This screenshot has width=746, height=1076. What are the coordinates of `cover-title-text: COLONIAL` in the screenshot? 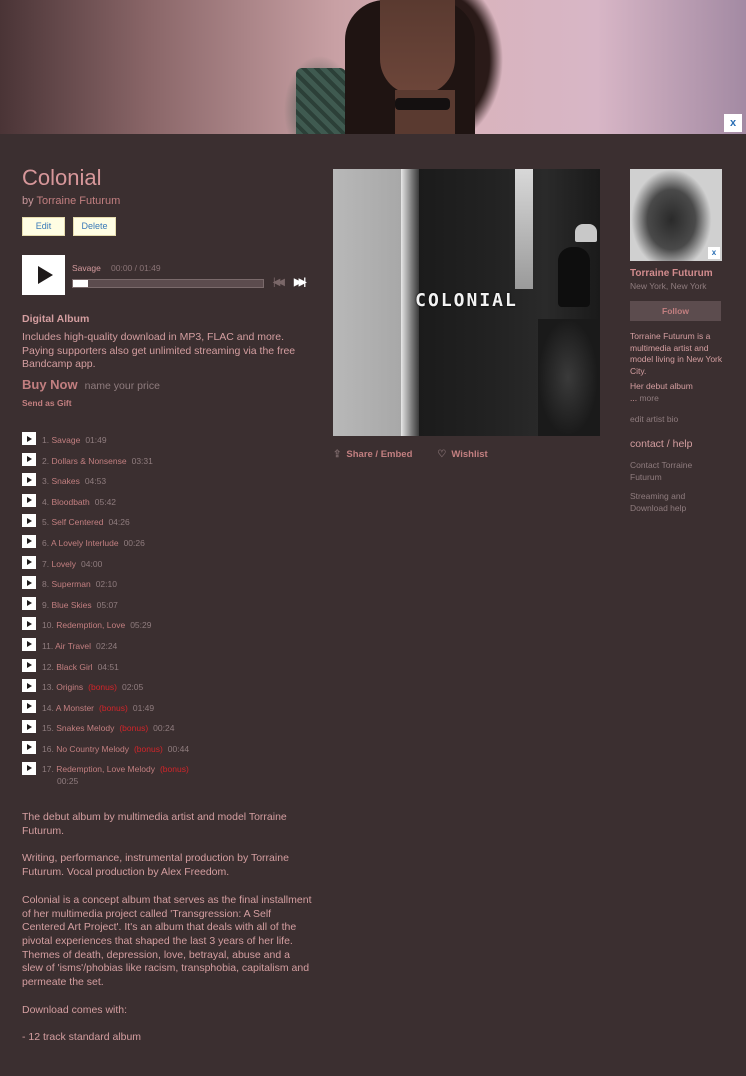 It's located at (466, 300).